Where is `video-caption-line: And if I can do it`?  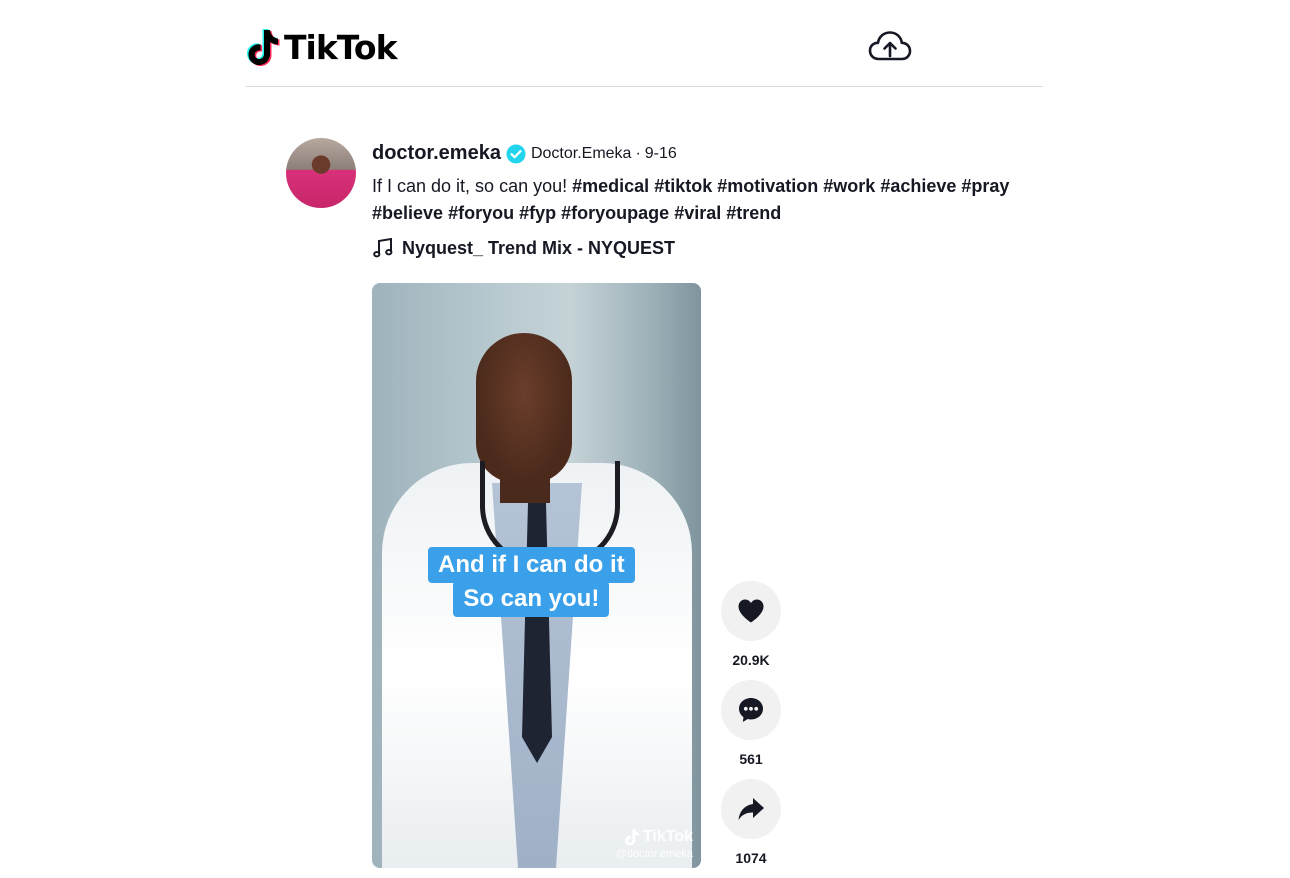
video-caption-line: And if I can do it is located at coordinates (531, 565).